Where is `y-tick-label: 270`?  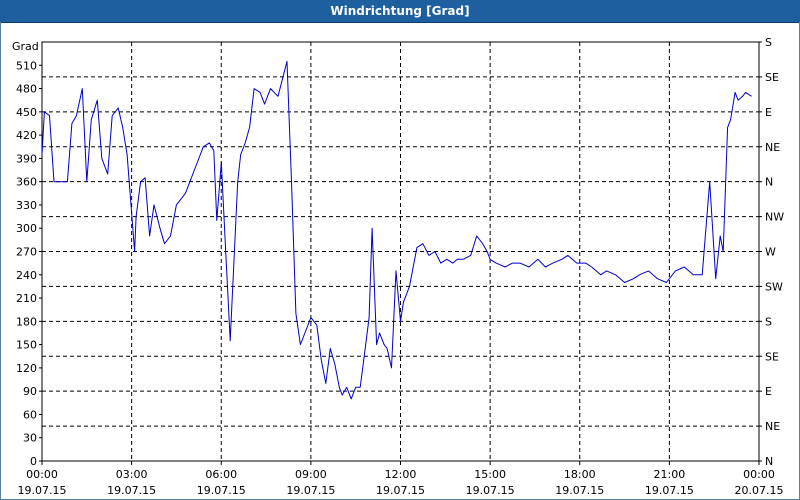 y-tick-label: 270 is located at coordinates (26, 252).